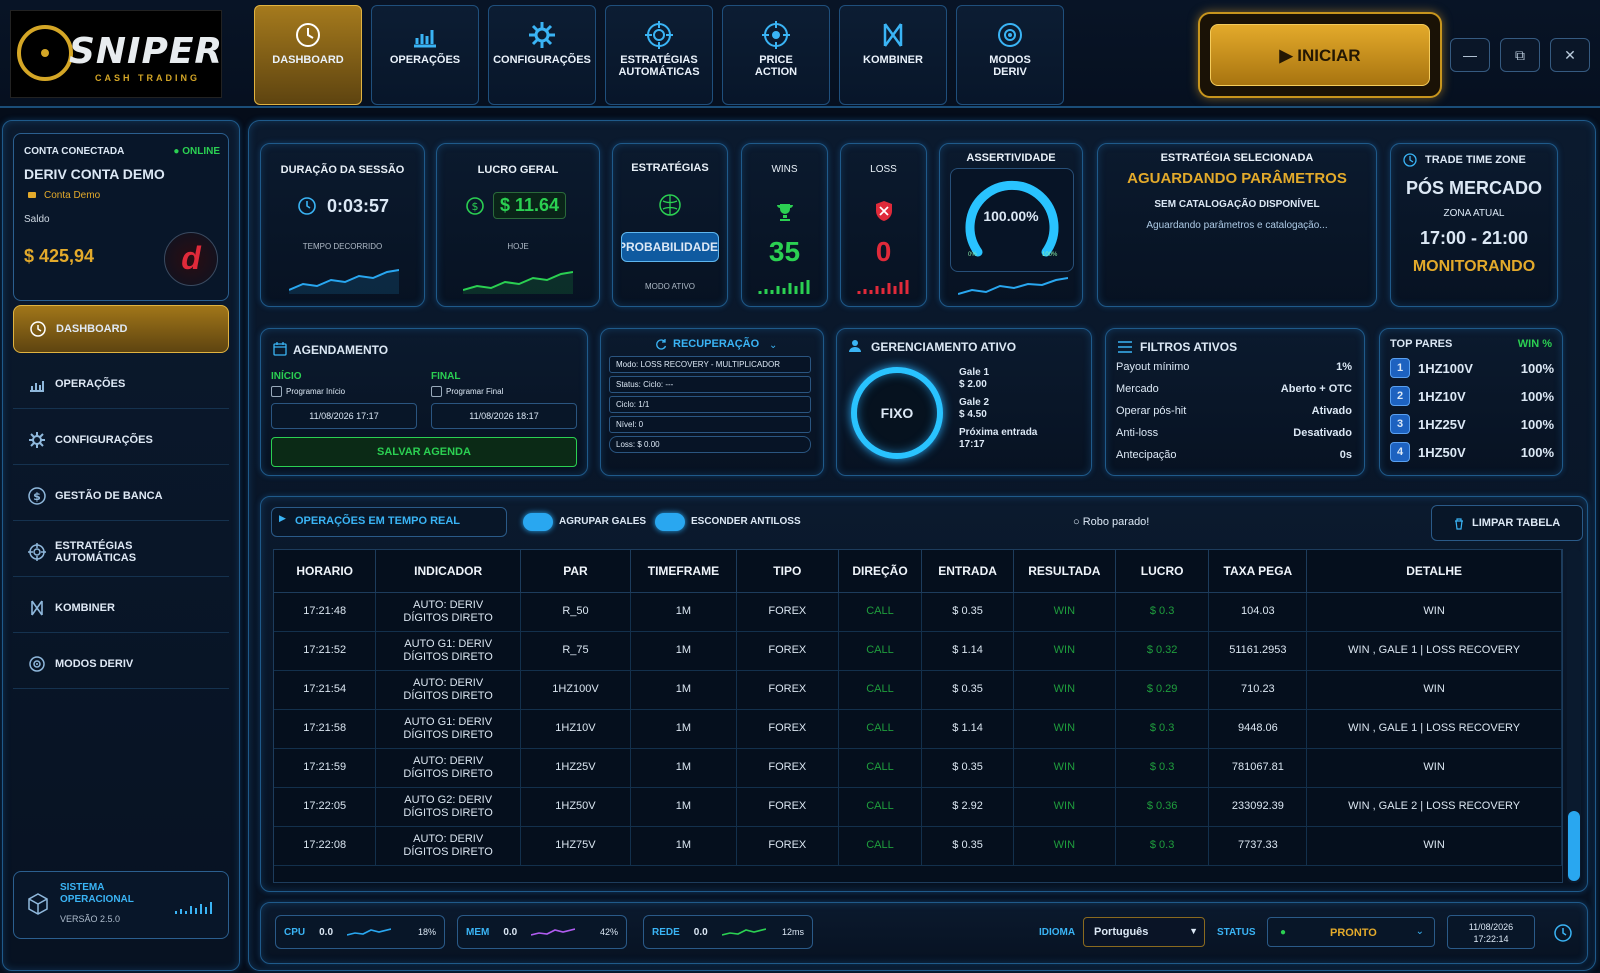  I want to click on tab-dashboard: DASHBOARD, so click(308, 55).